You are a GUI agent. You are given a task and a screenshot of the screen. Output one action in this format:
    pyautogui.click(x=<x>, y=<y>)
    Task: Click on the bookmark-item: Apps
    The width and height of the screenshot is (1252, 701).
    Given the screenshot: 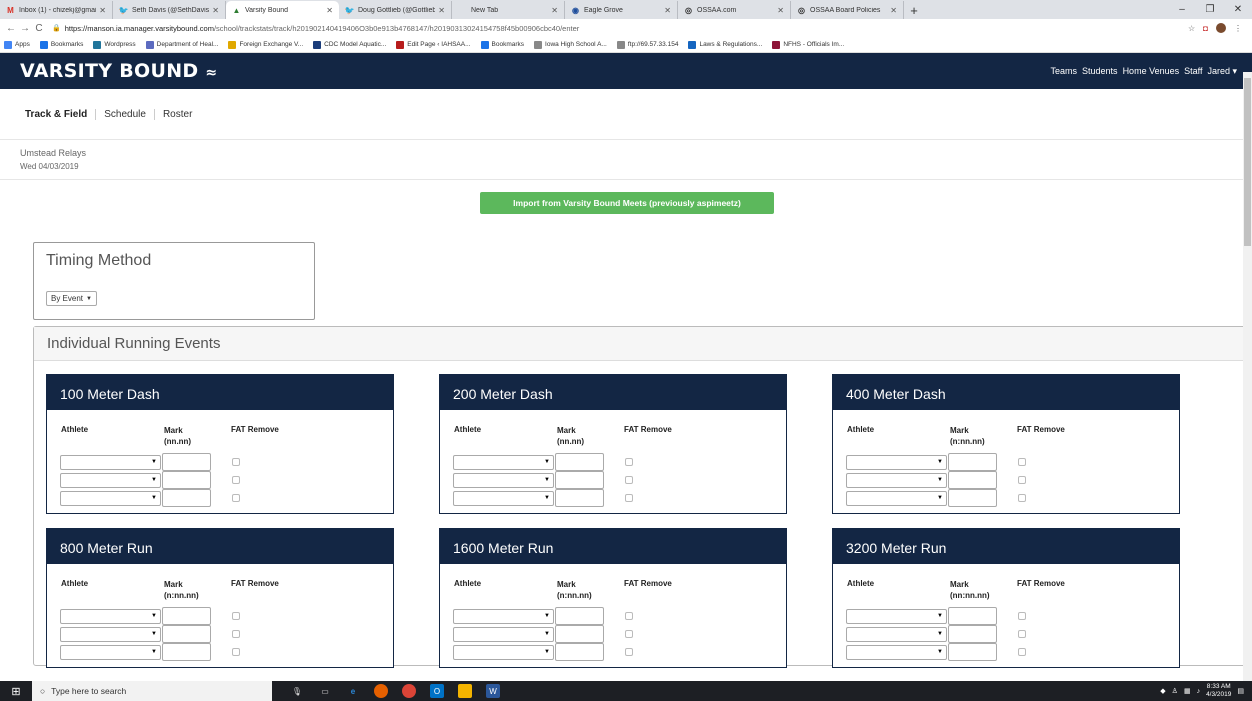 What is the action you would take?
    pyautogui.click(x=17, y=44)
    